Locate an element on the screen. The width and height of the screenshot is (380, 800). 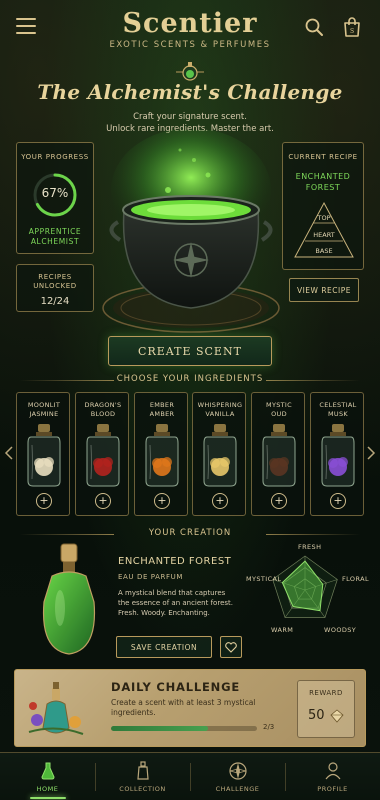
radar-label-floral: FLORAL is located at coordinates (355, 579).